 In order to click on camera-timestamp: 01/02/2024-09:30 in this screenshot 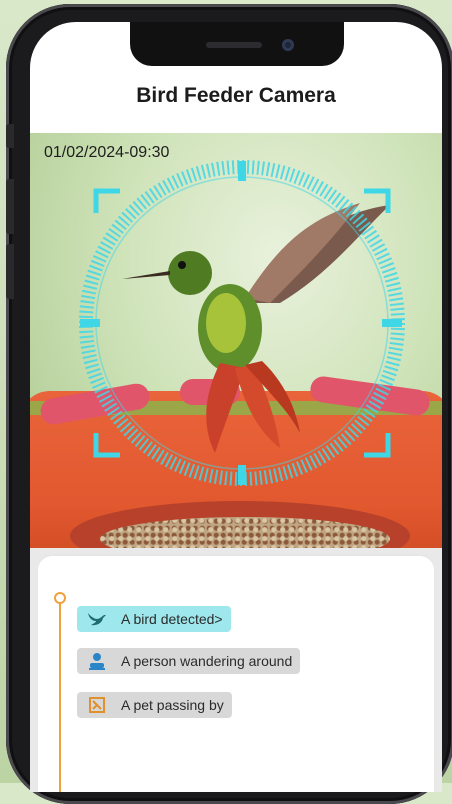, I will do `click(107, 152)`.